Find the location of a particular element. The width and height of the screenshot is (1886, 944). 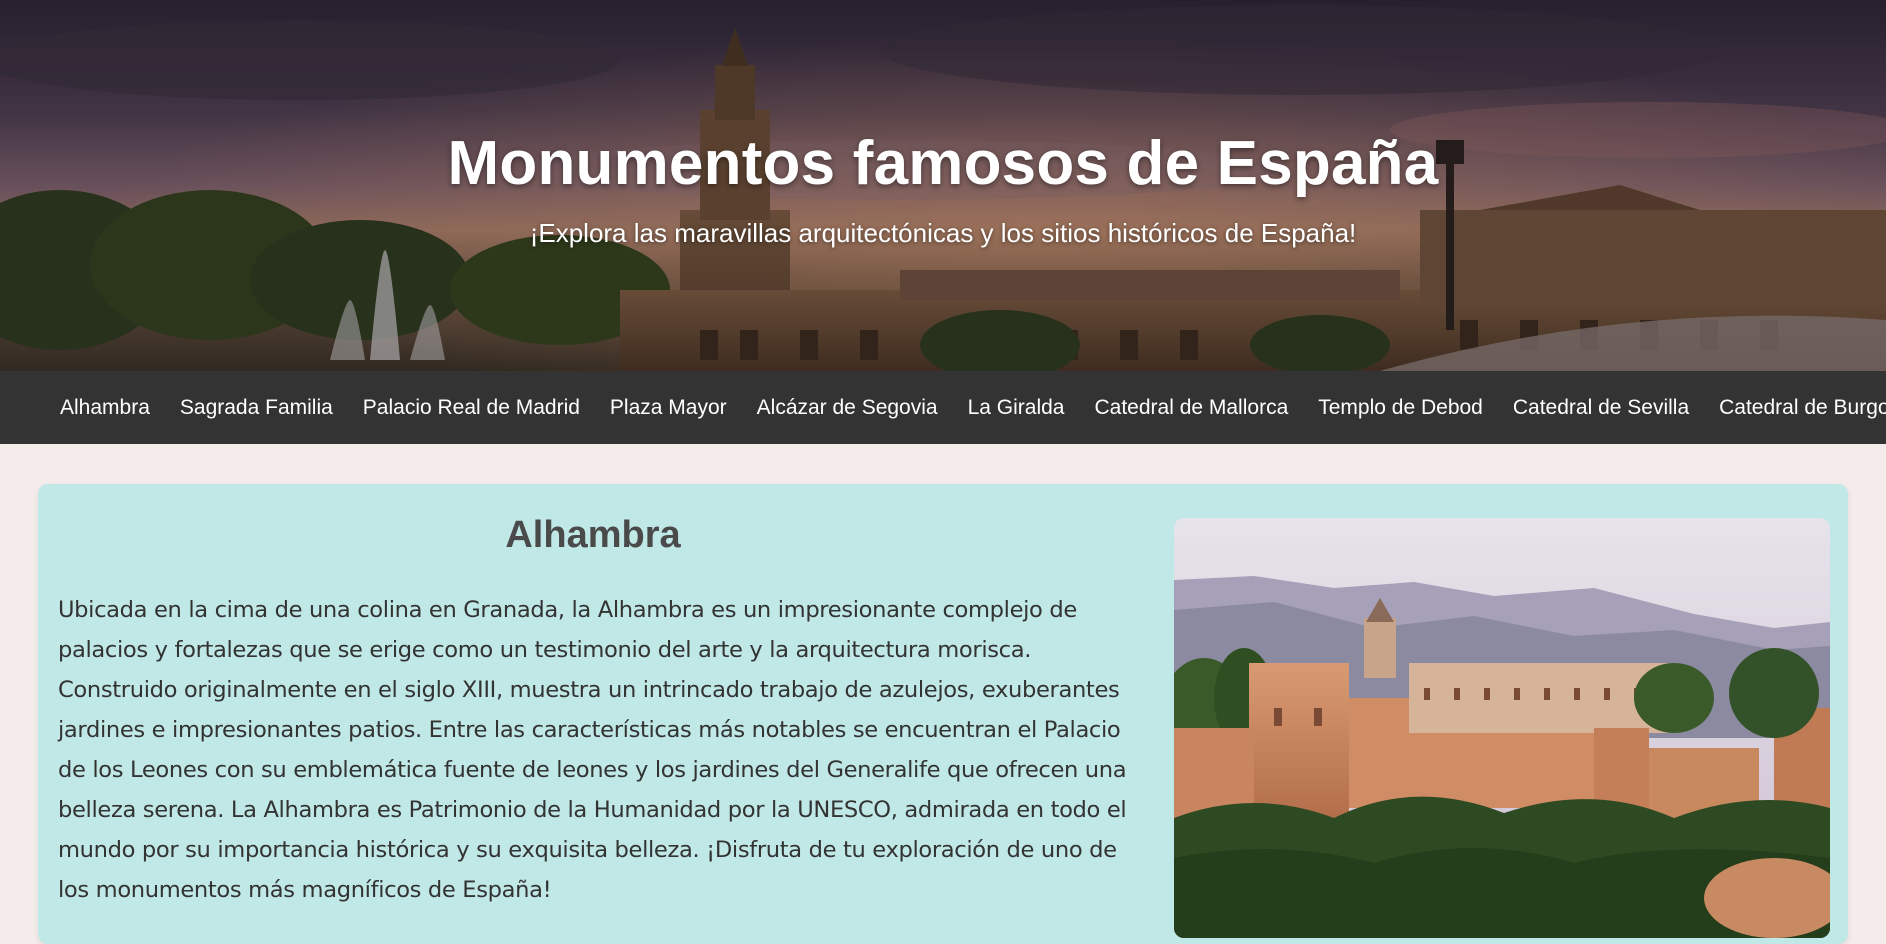

nav-link-catedral-sevilla: Catedral de Sevilla is located at coordinates (1601, 408).